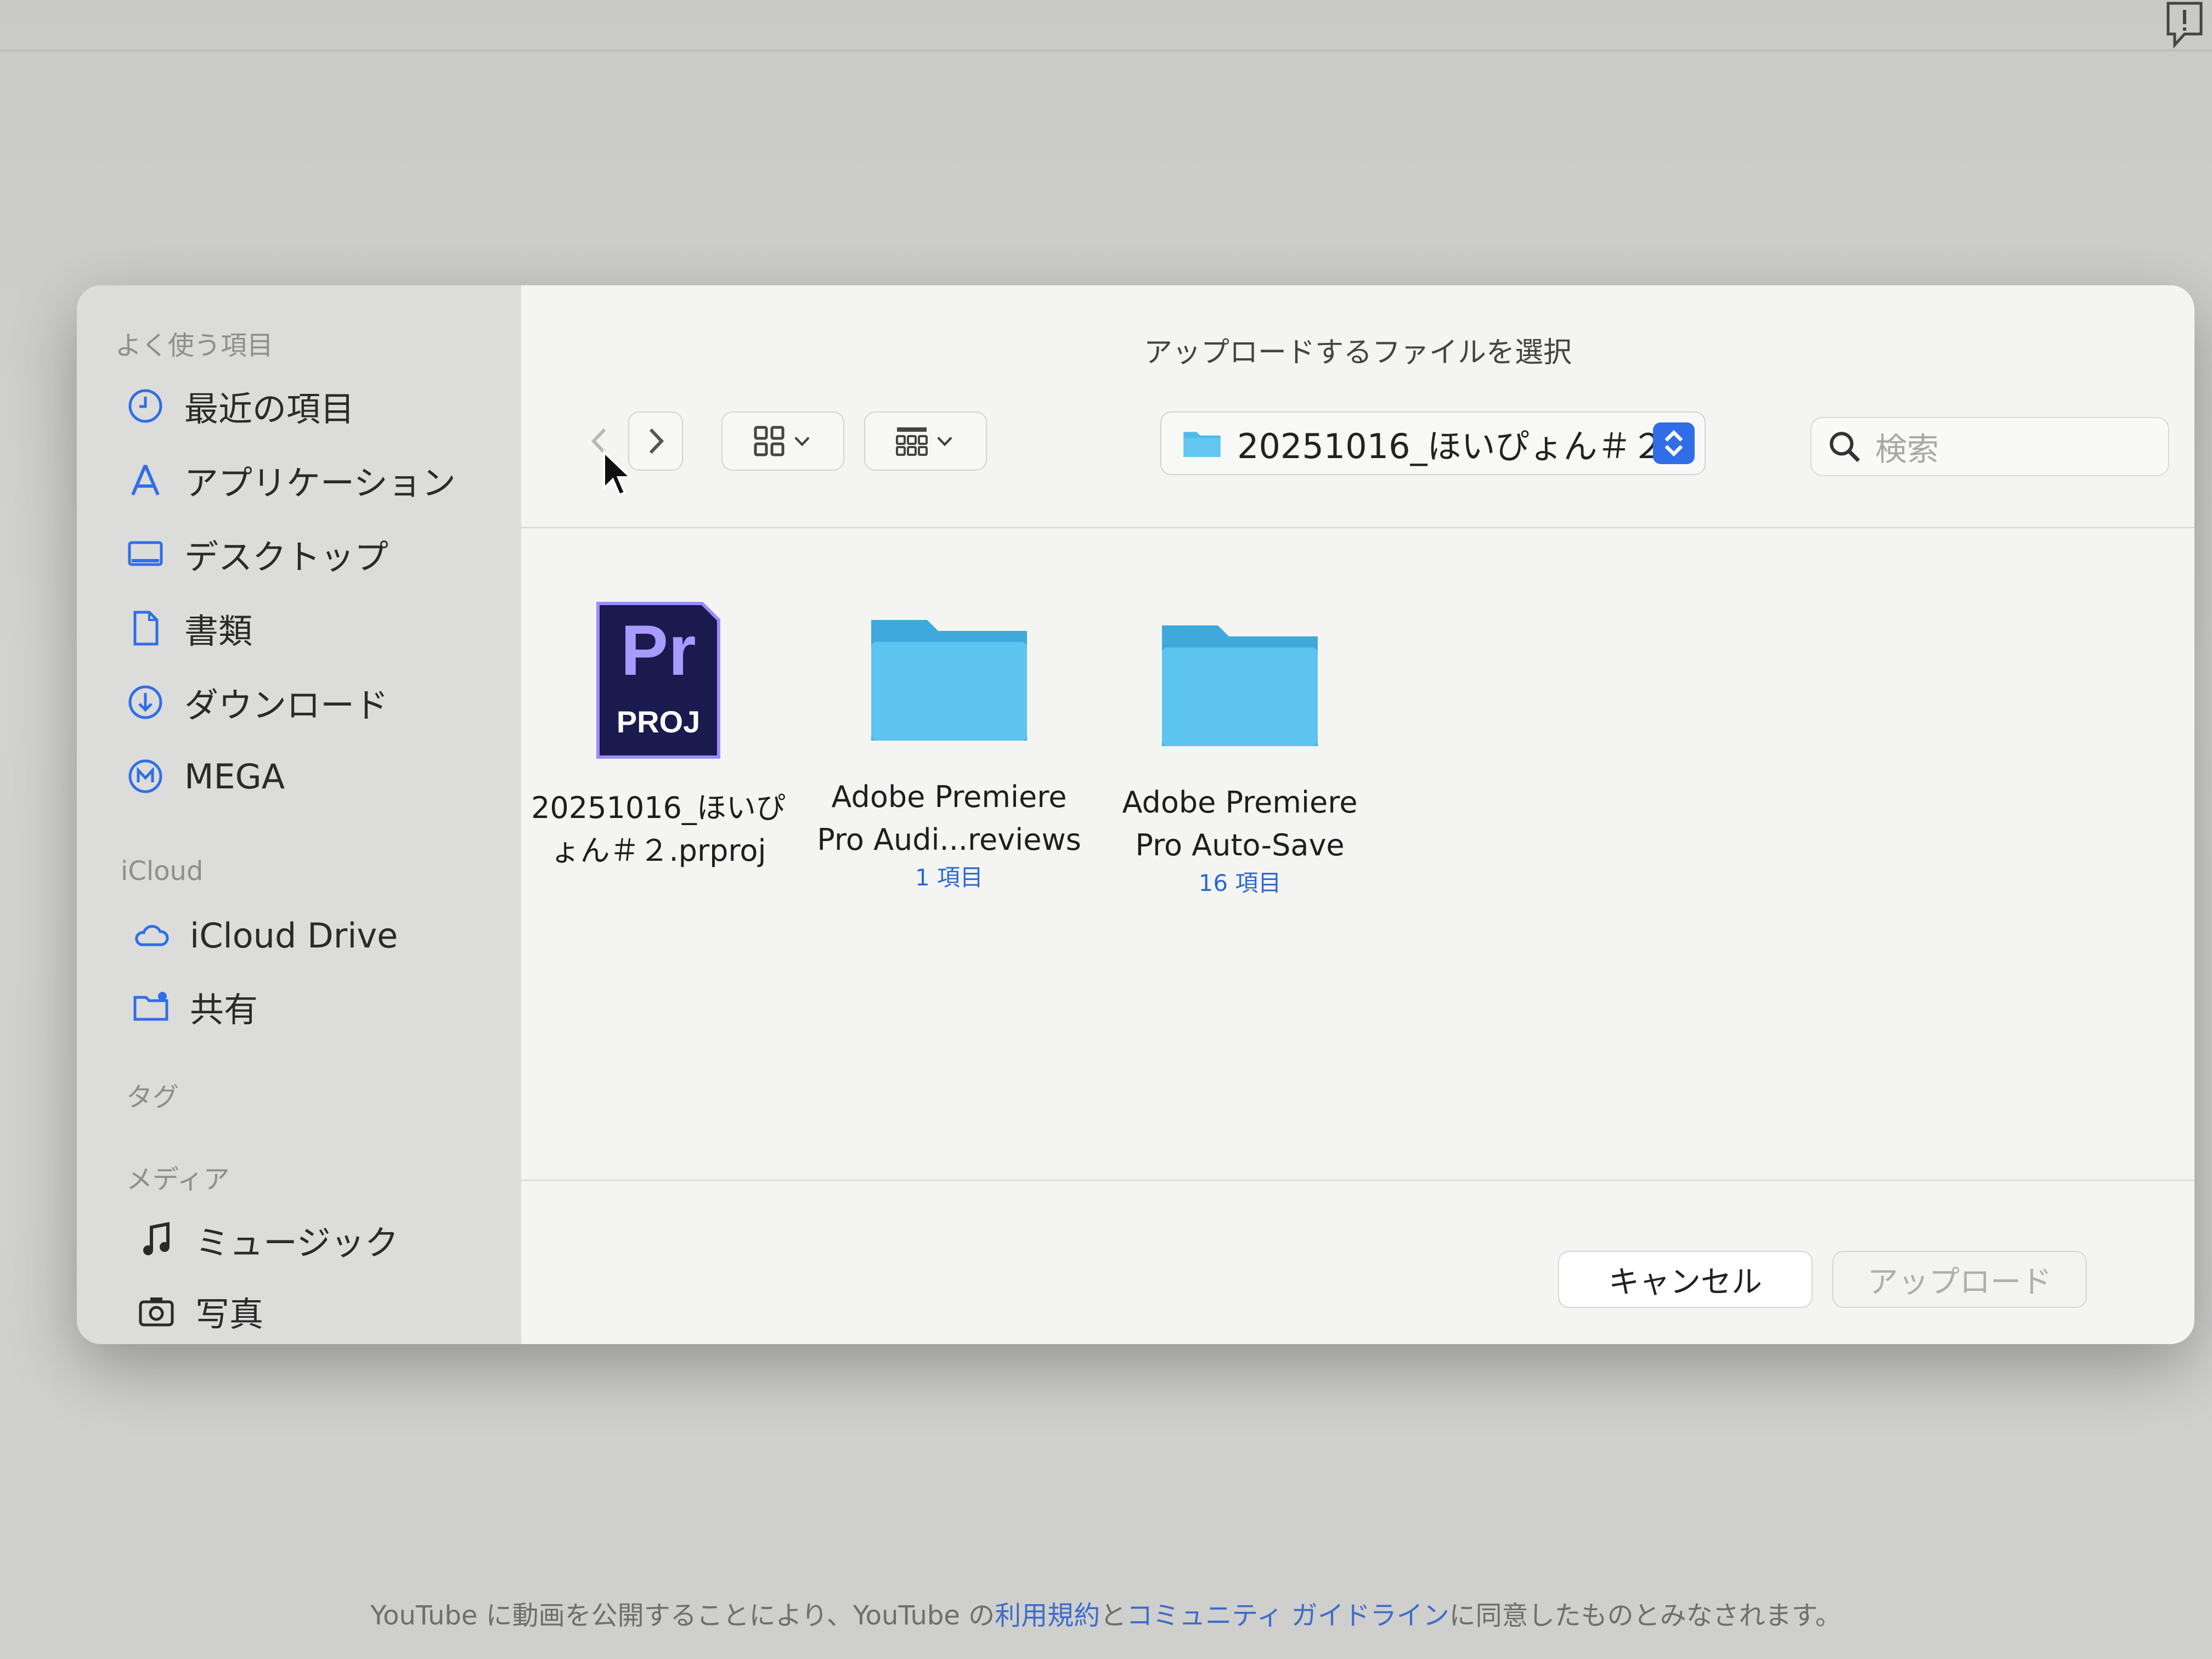 The height and width of the screenshot is (1659, 2212). I want to click on mega-icon, so click(145, 776).